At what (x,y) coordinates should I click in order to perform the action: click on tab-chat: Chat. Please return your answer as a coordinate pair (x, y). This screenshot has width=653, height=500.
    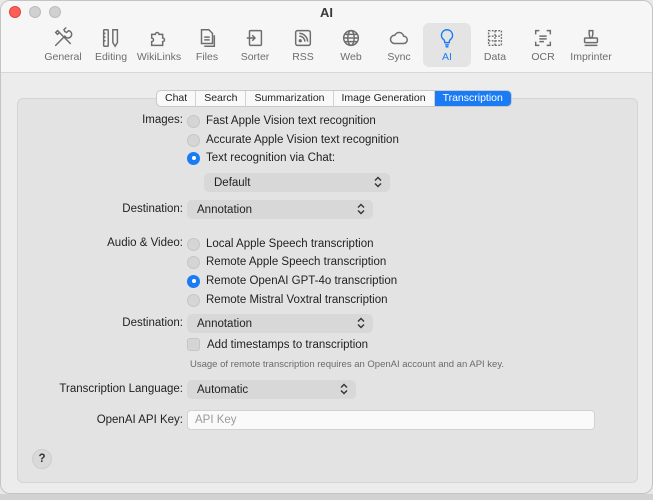
    Looking at the image, I should click on (177, 98).